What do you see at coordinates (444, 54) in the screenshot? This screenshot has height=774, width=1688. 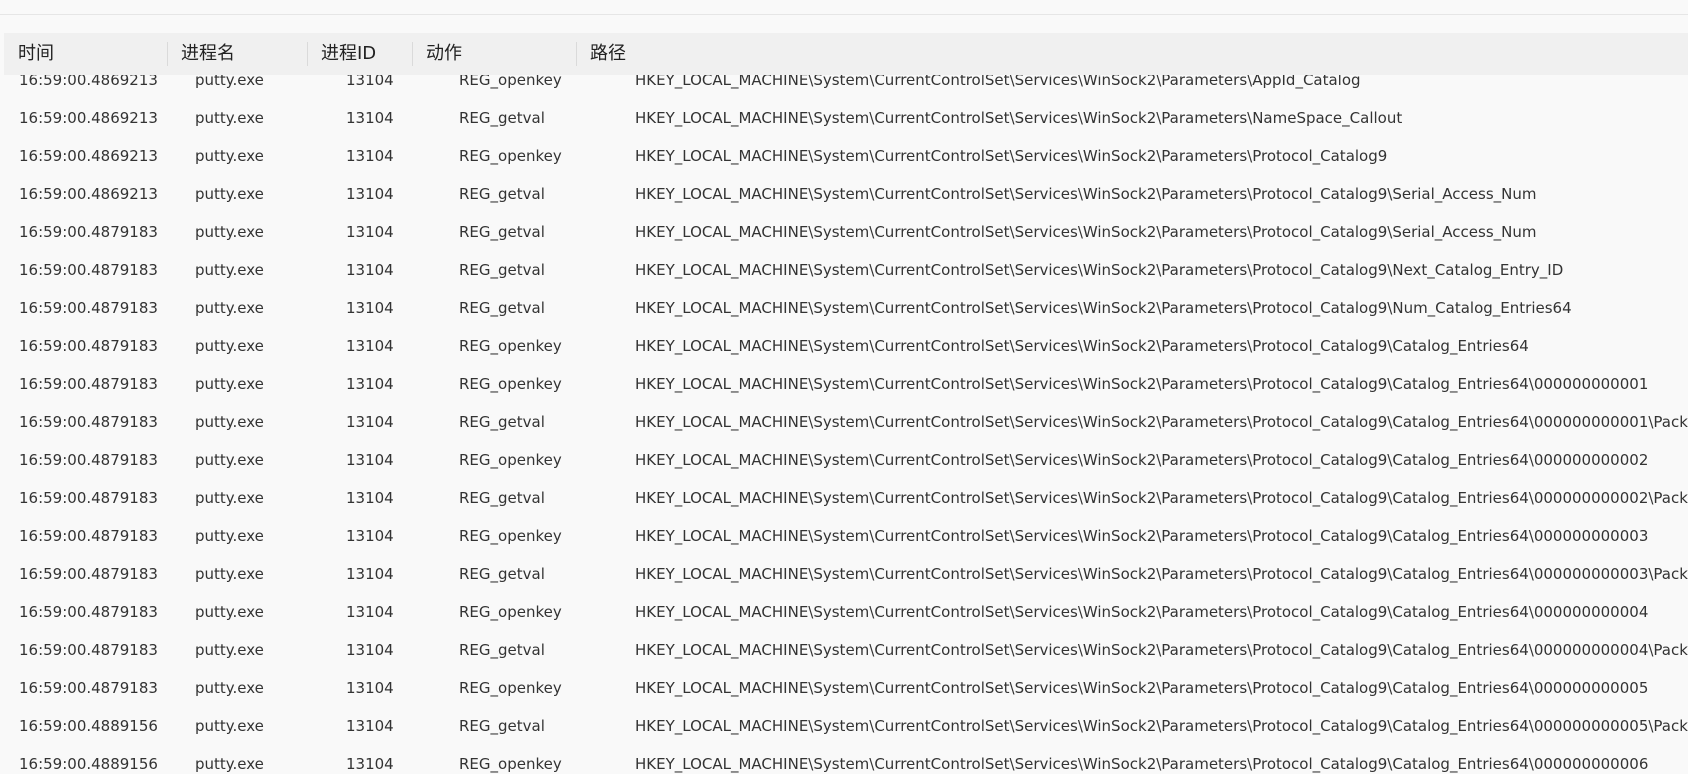 I see `column-header-action: 动作` at bounding box center [444, 54].